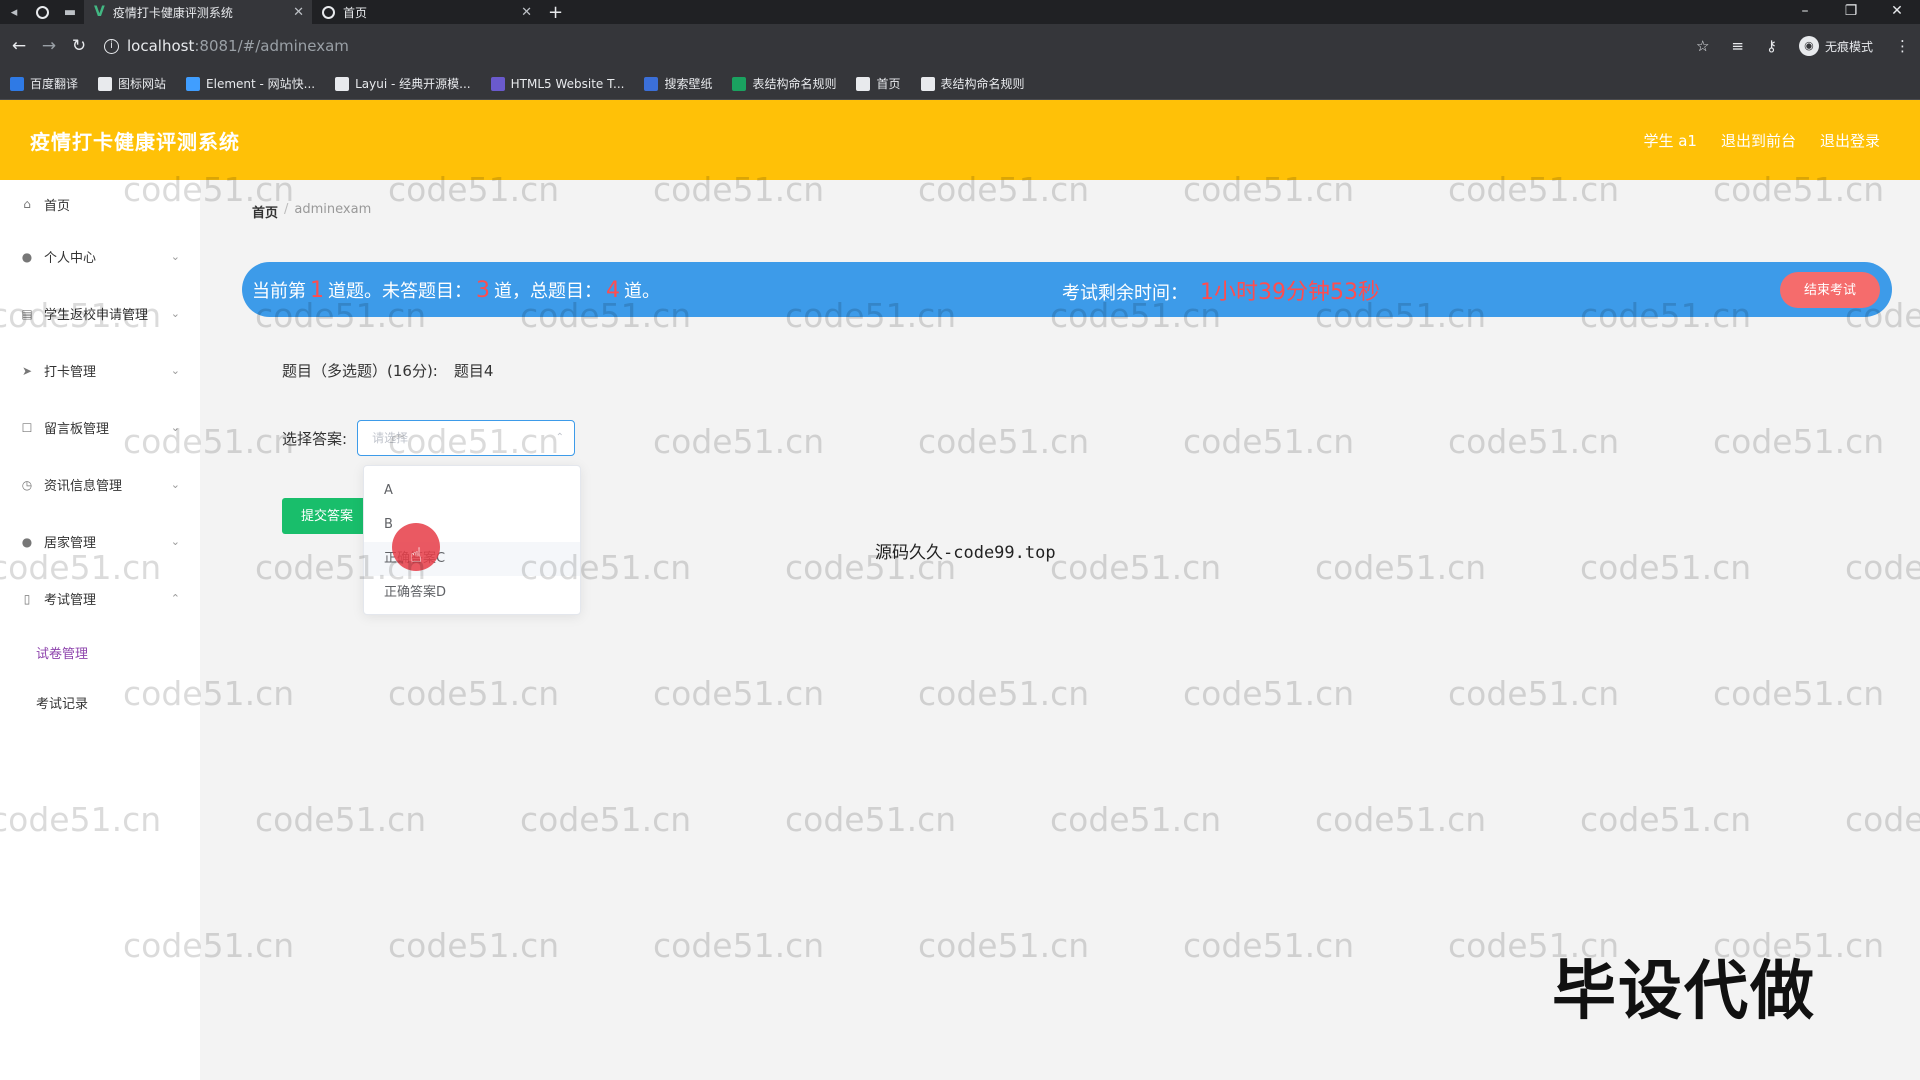 The width and height of the screenshot is (1920, 1080). I want to click on end-exam-button: 结束考试, so click(1830, 290).